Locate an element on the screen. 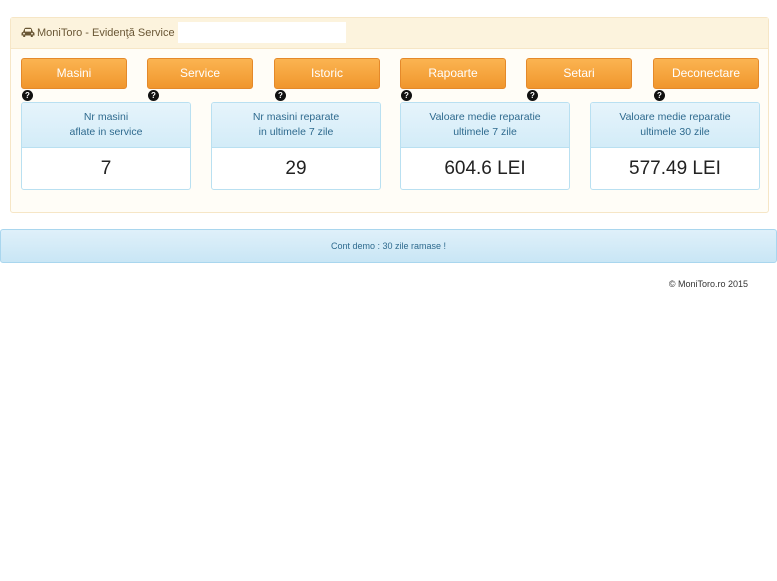 This screenshot has width=777, height=581. title-field is located at coordinates (262, 32).